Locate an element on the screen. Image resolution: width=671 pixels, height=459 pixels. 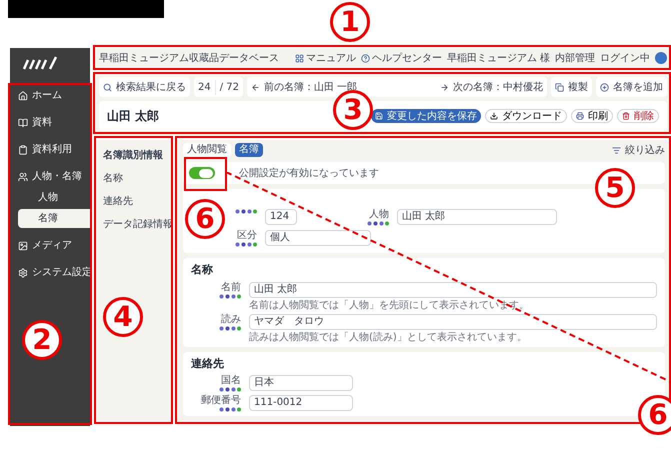
callout-number: 6 is located at coordinates (654, 415).